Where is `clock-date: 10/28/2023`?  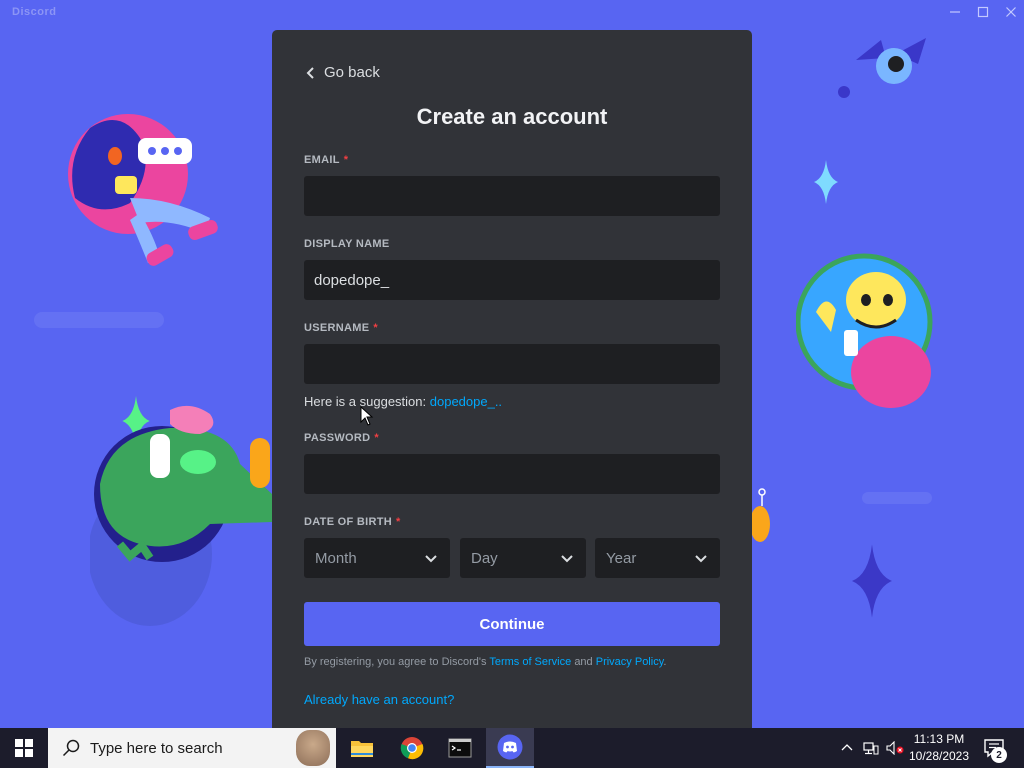
clock-date: 10/28/2023 is located at coordinates (939, 756).